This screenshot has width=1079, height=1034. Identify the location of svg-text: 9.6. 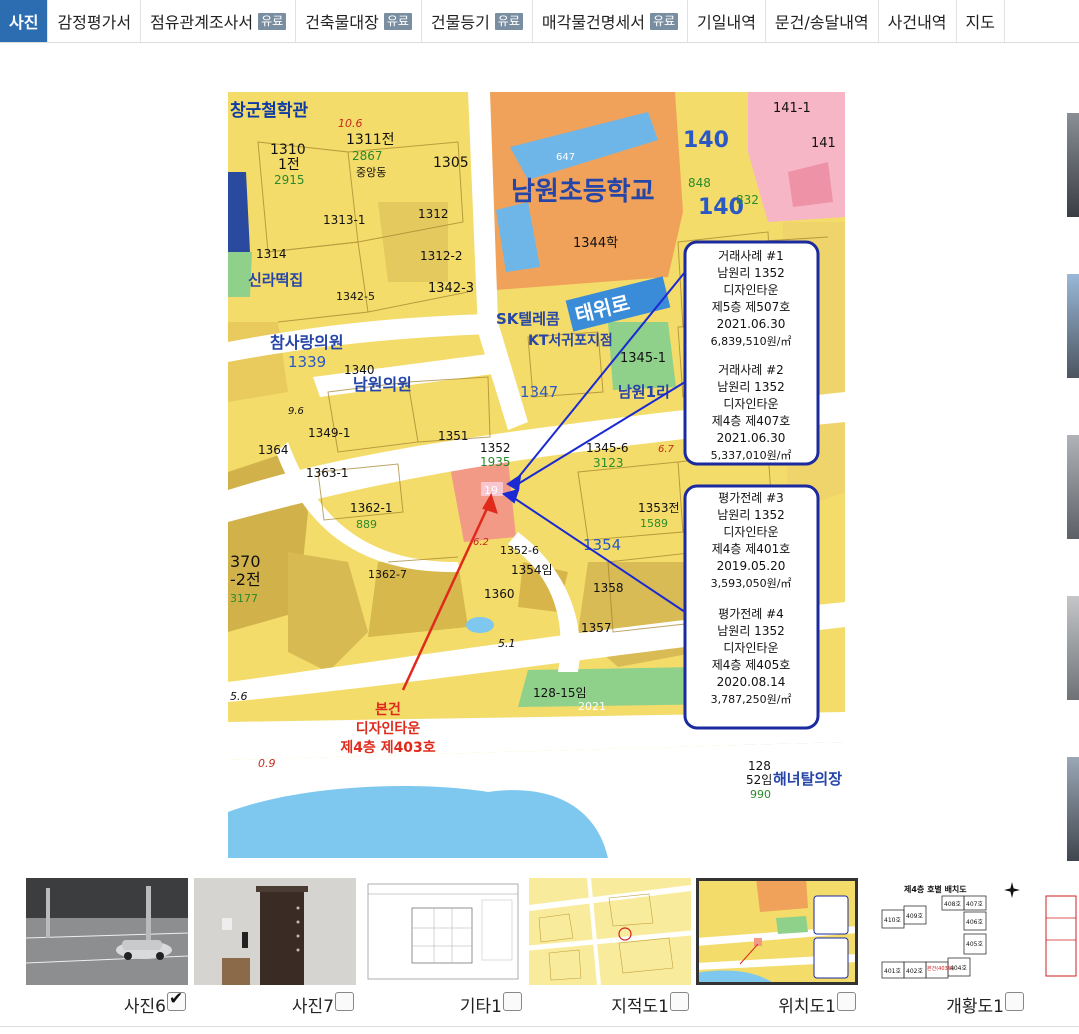
(296, 411).